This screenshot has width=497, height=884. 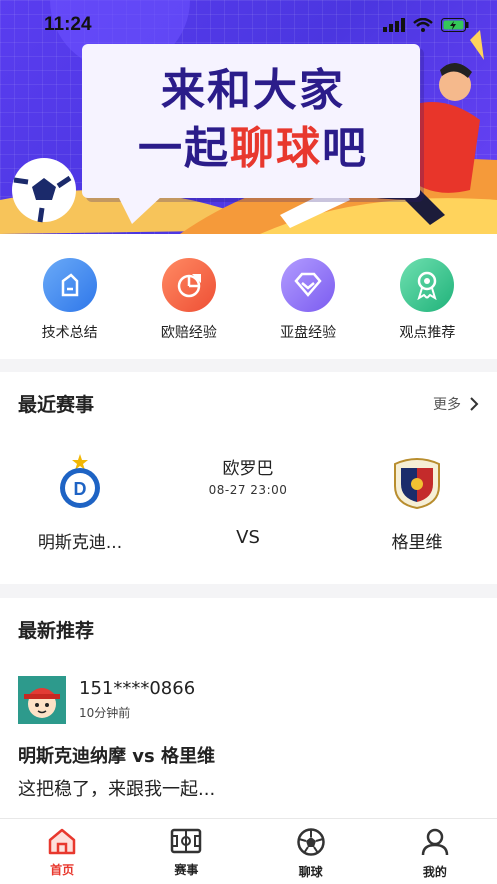 What do you see at coordinates (435, 842) in the screenshot?
I see `profile-icon` at bounding box center [435, 842].